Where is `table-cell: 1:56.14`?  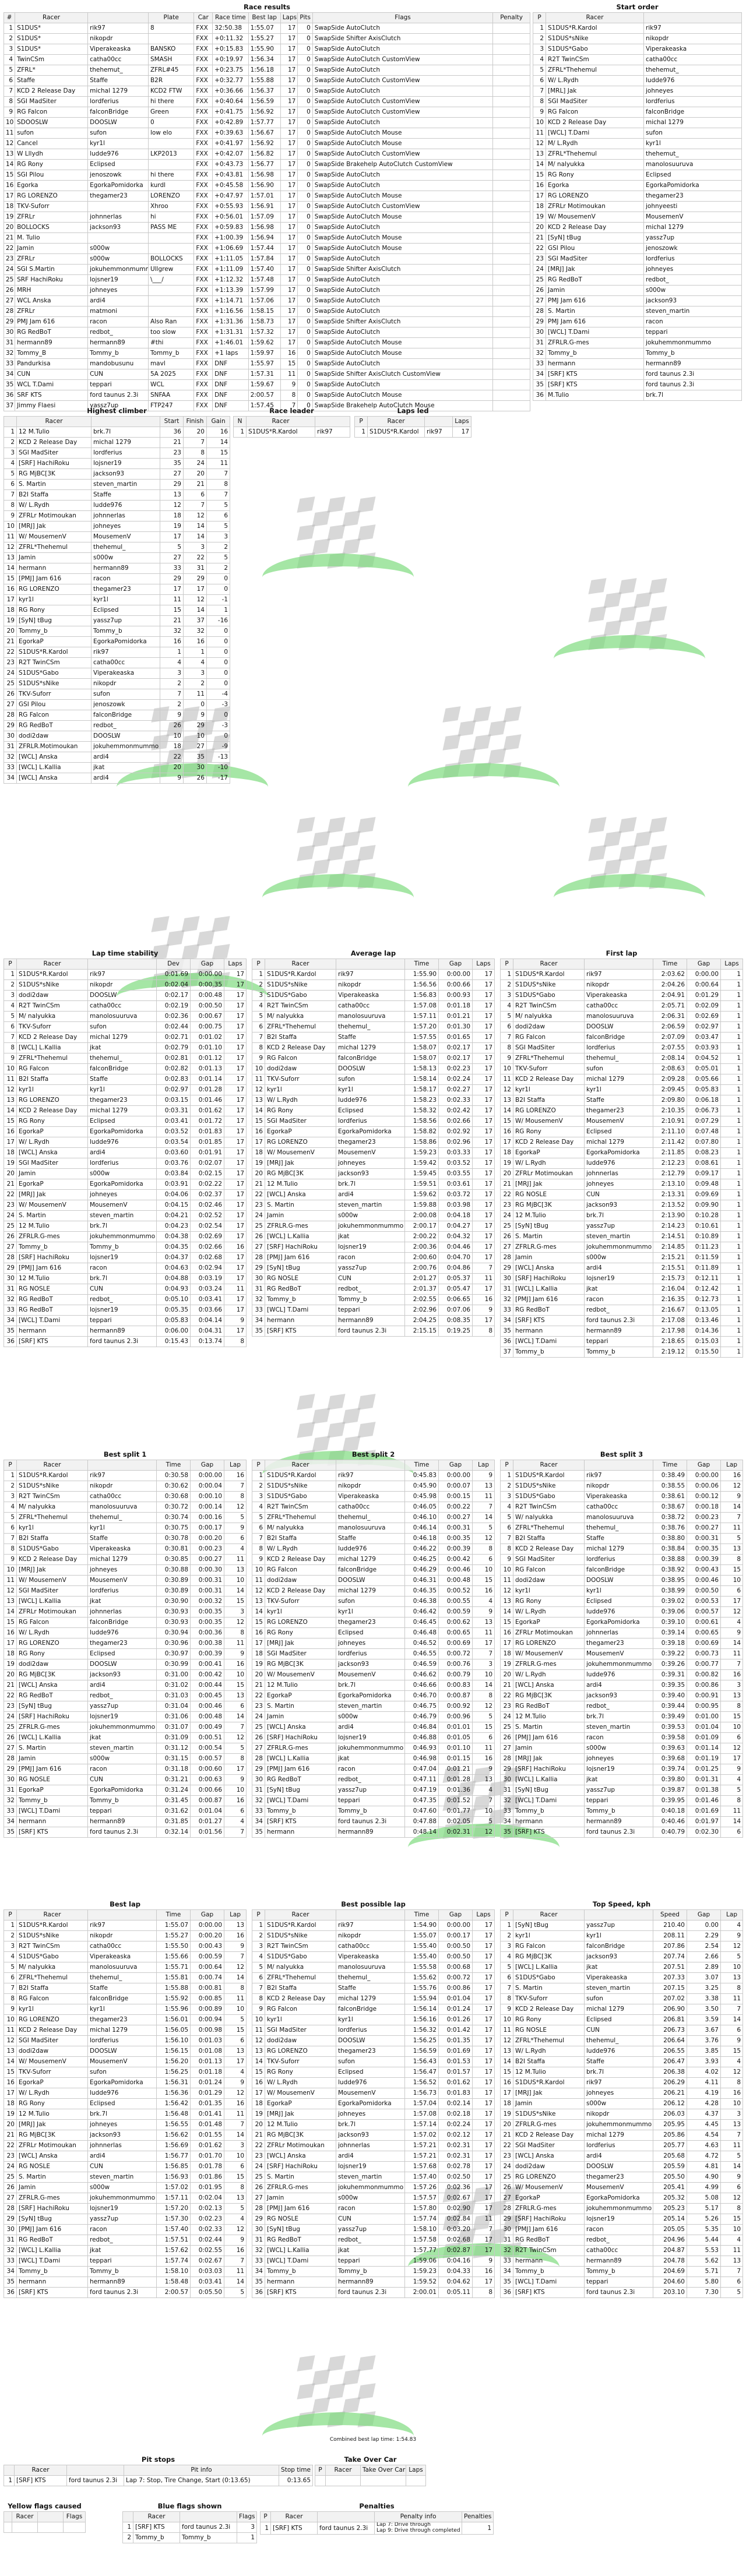
table-cell: 1:56.14 is located at coordinates (421, 2009).